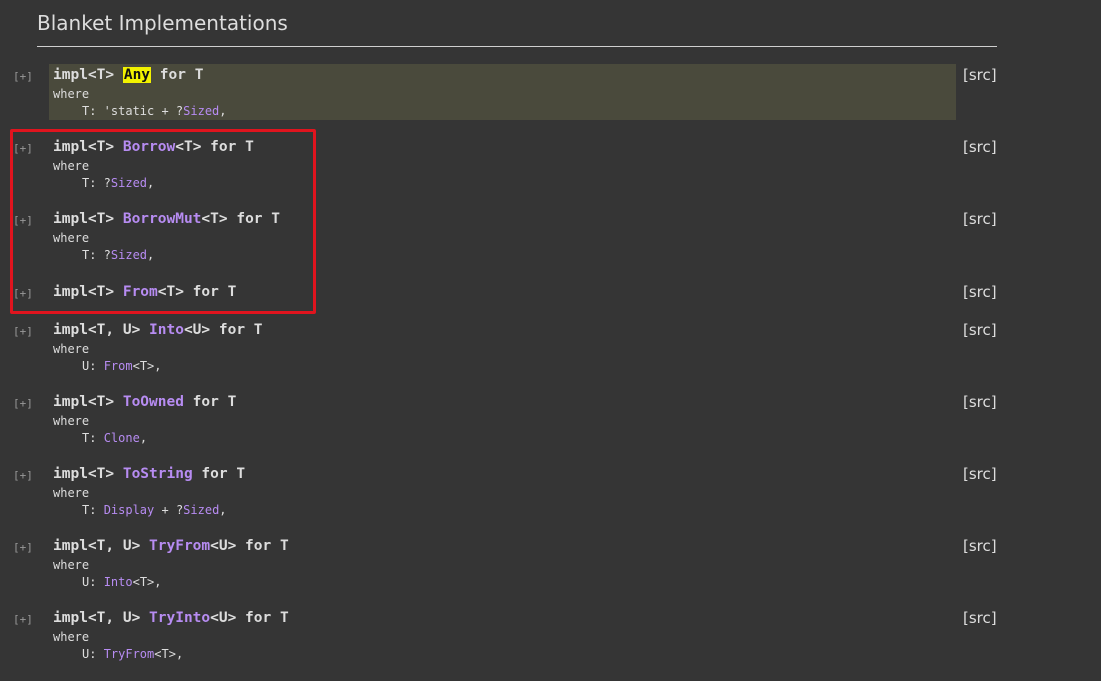  Describe the element at coordinates (118, 582) in the screenshot. I see `bound-link-into: Into` at that location.